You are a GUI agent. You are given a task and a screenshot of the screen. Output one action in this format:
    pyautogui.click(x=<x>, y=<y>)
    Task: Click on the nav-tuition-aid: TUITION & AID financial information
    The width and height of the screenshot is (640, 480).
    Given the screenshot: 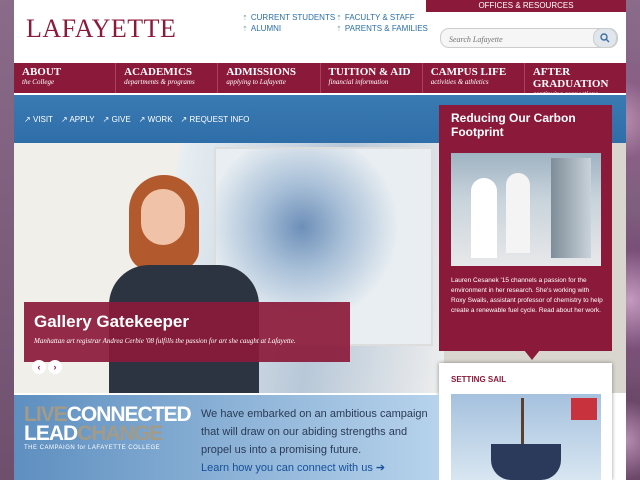 What is the action you would take?
    pyautogui.click(x=372, y=78)
    